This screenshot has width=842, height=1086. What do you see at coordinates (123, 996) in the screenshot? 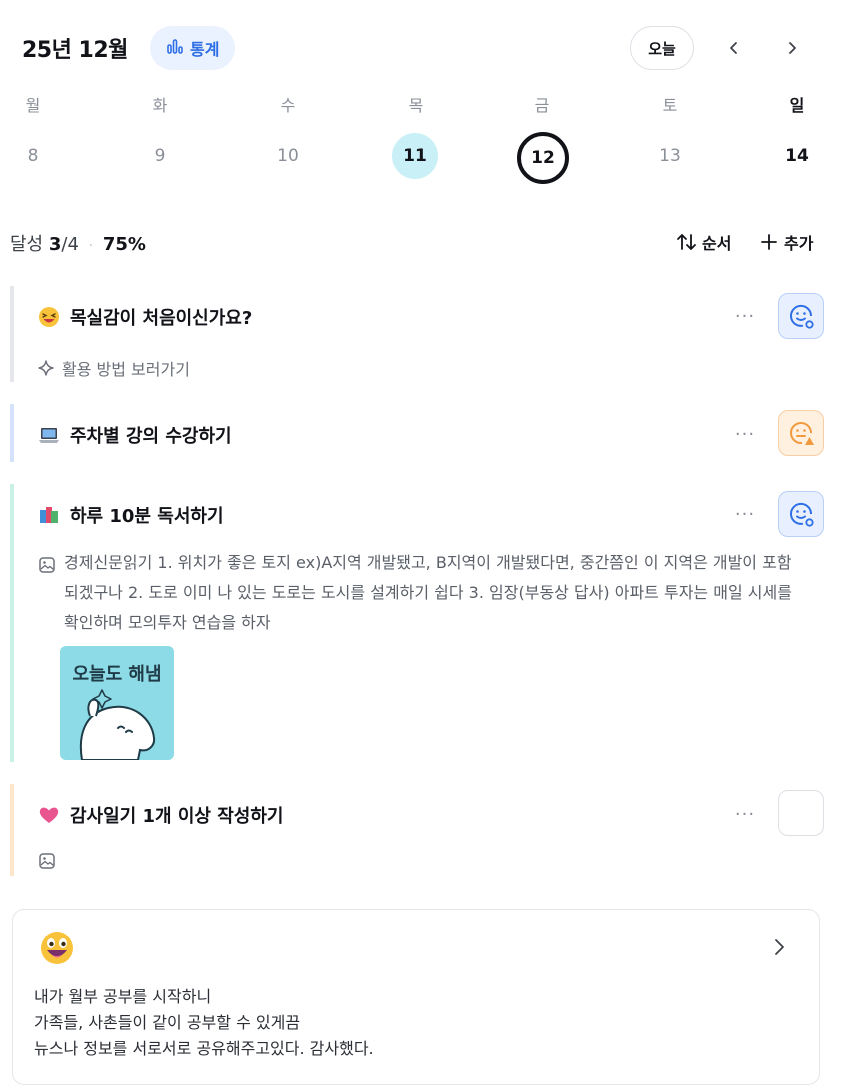
I see `diary-line: 내가 월부 공부를 시작하니` at bounding box center [123, 996].